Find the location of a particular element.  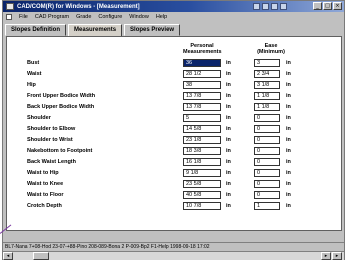

maximize-icon: □ is located at coordinates (327, 6).